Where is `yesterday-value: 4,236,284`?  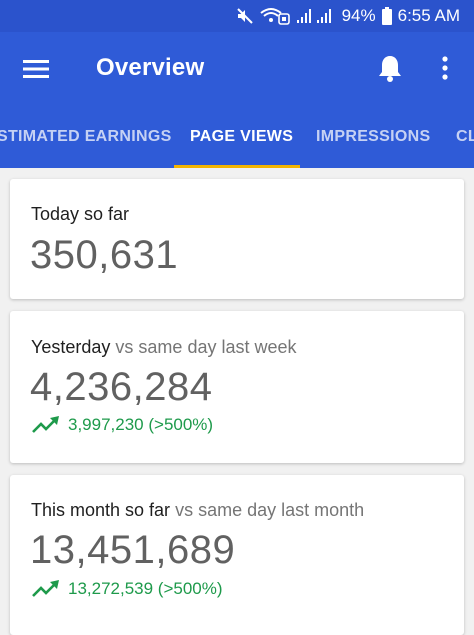
yesterday-value: 4,236,284 is located at coordinates (121, 387).